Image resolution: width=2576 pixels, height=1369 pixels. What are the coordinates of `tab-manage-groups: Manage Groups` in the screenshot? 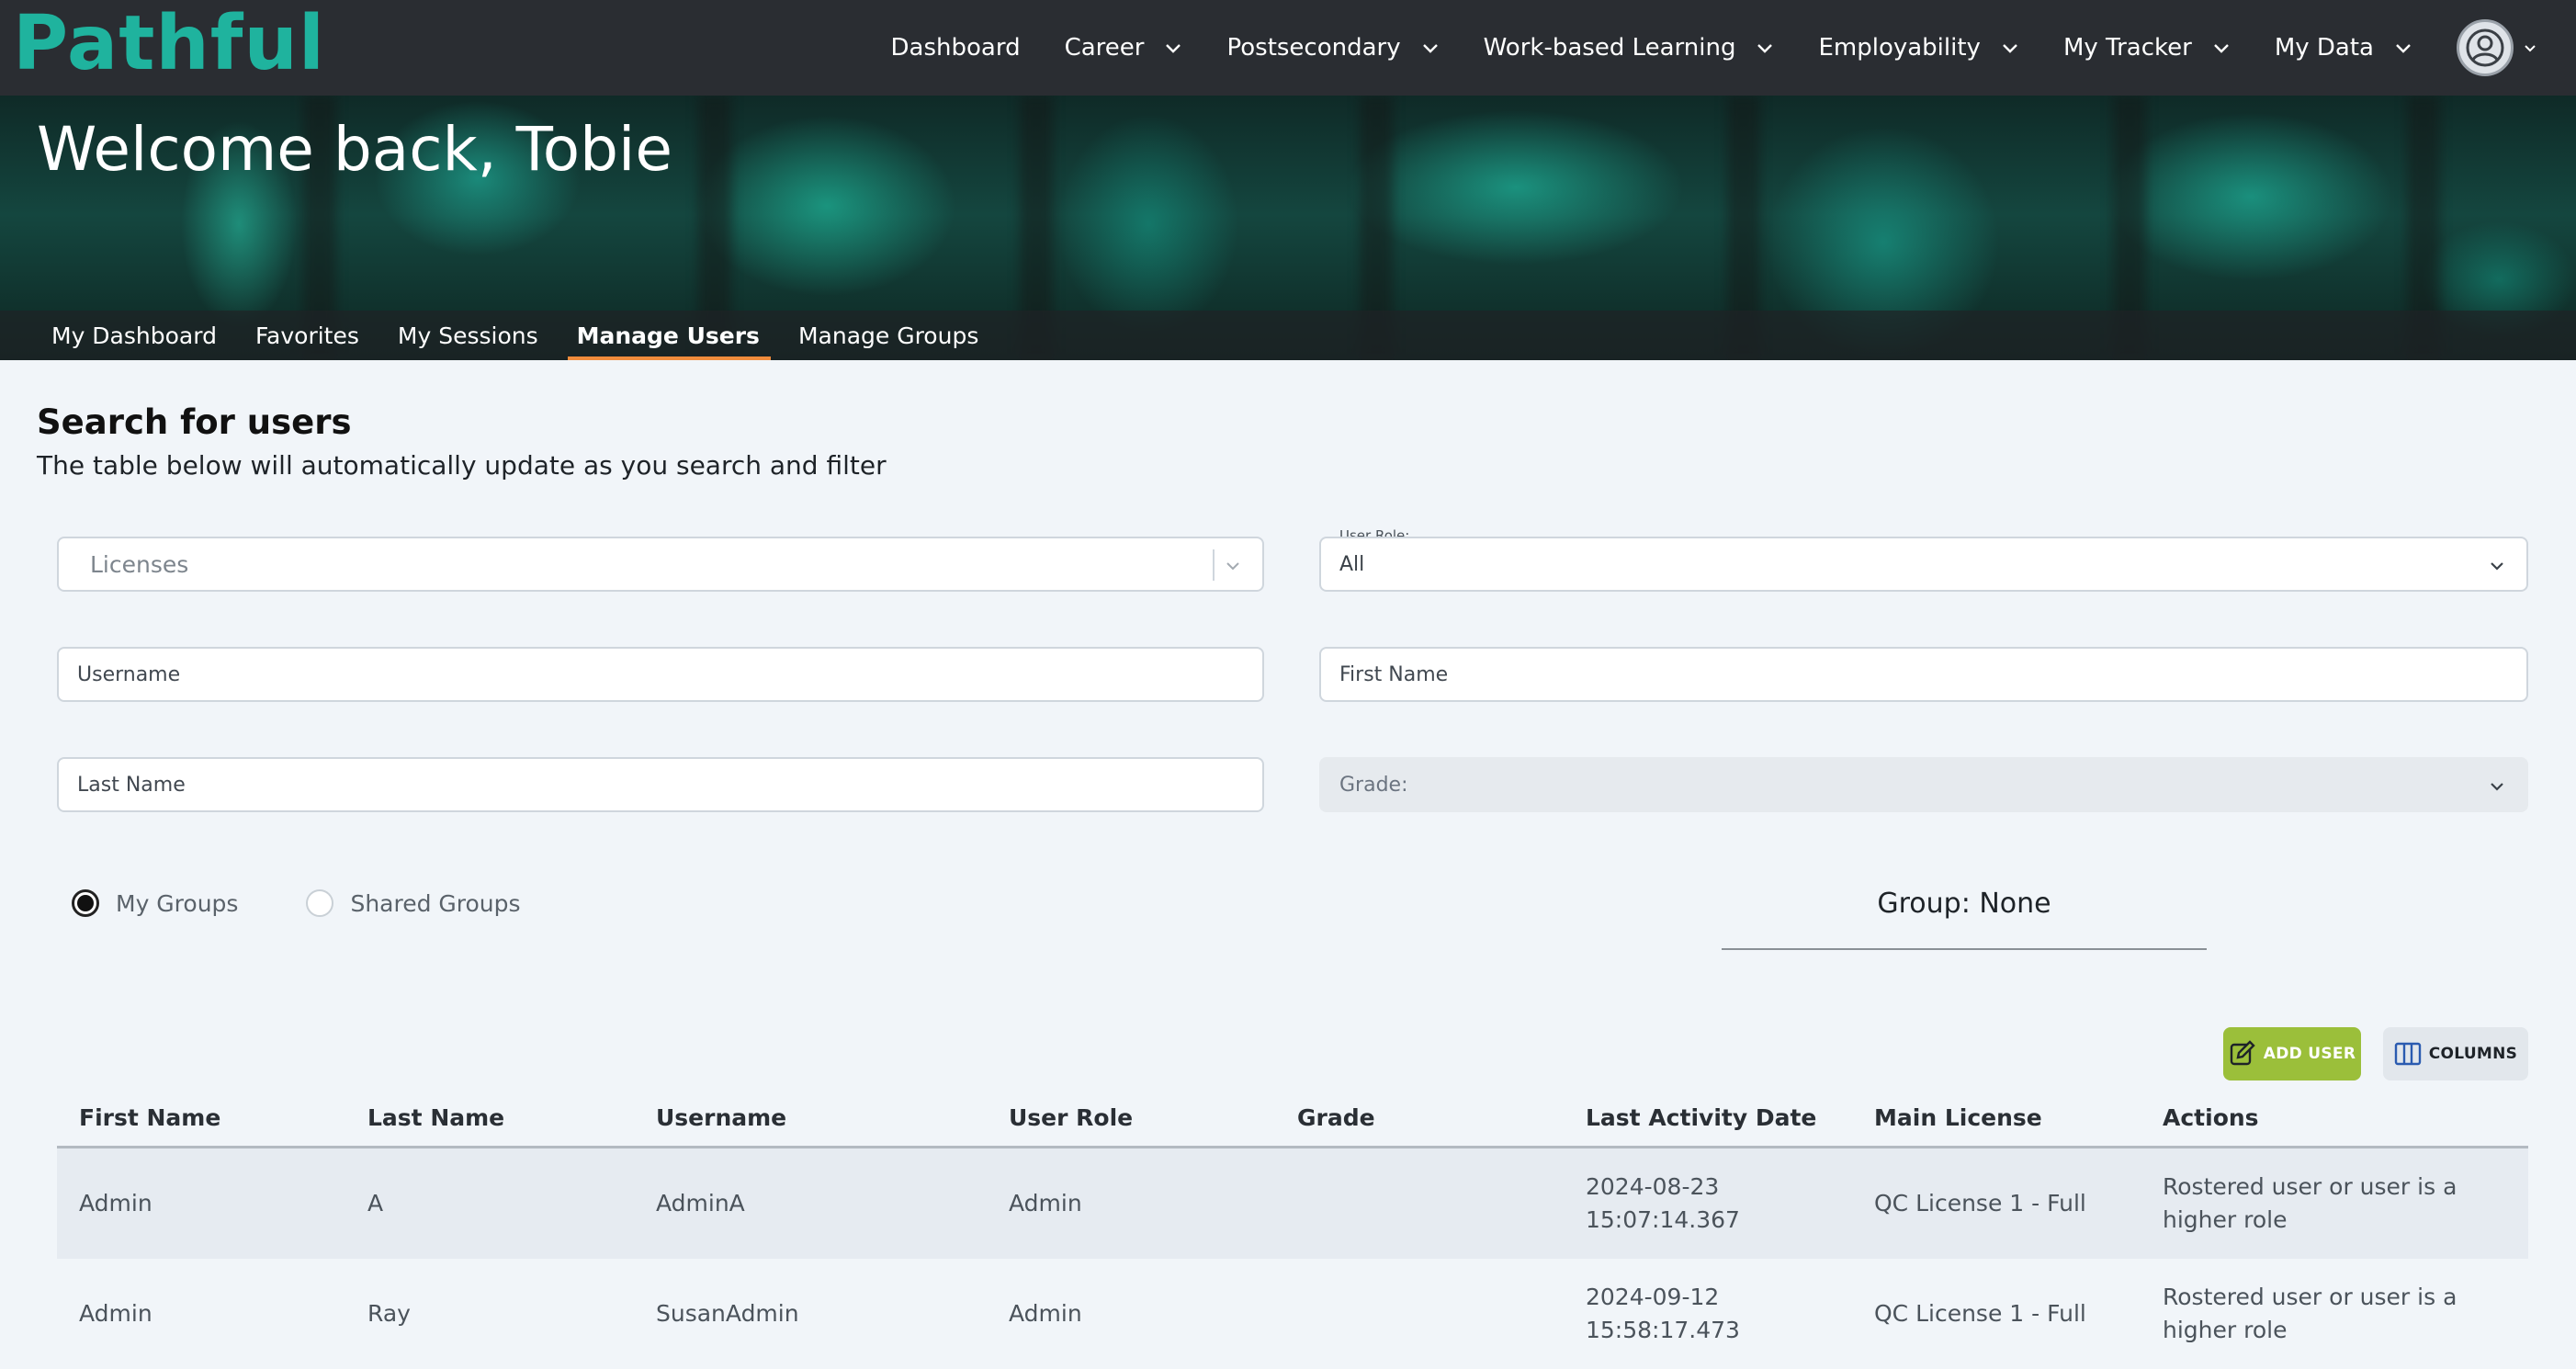 It's located at (888, 341).